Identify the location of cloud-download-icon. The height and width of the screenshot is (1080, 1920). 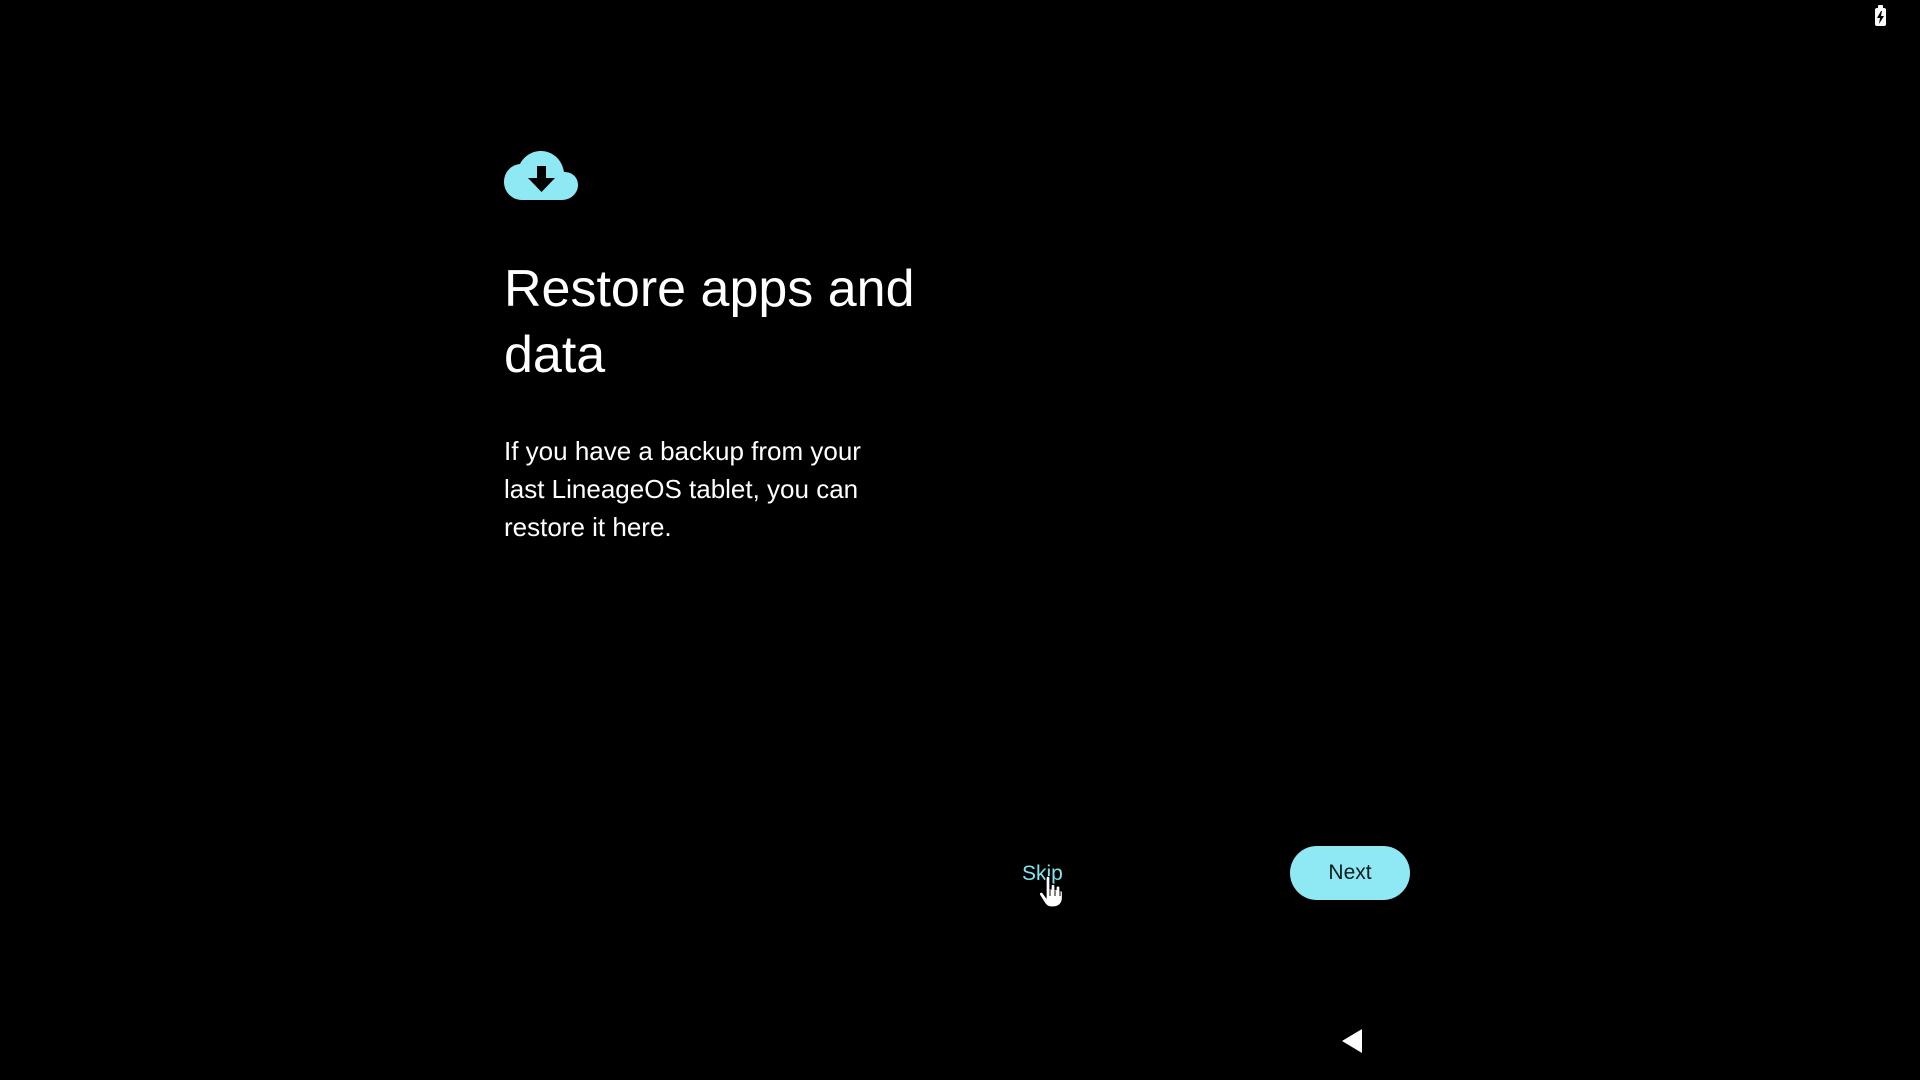
(541, 175).